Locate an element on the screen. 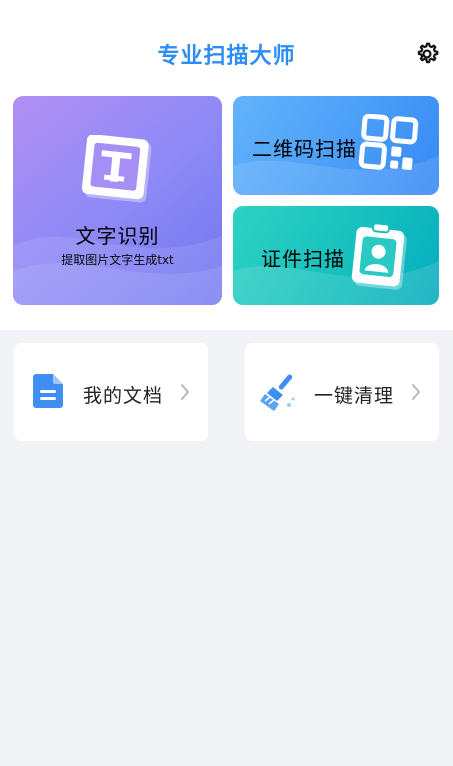  my-documents-button: 我的文档 is located at coordinates (111, 392).